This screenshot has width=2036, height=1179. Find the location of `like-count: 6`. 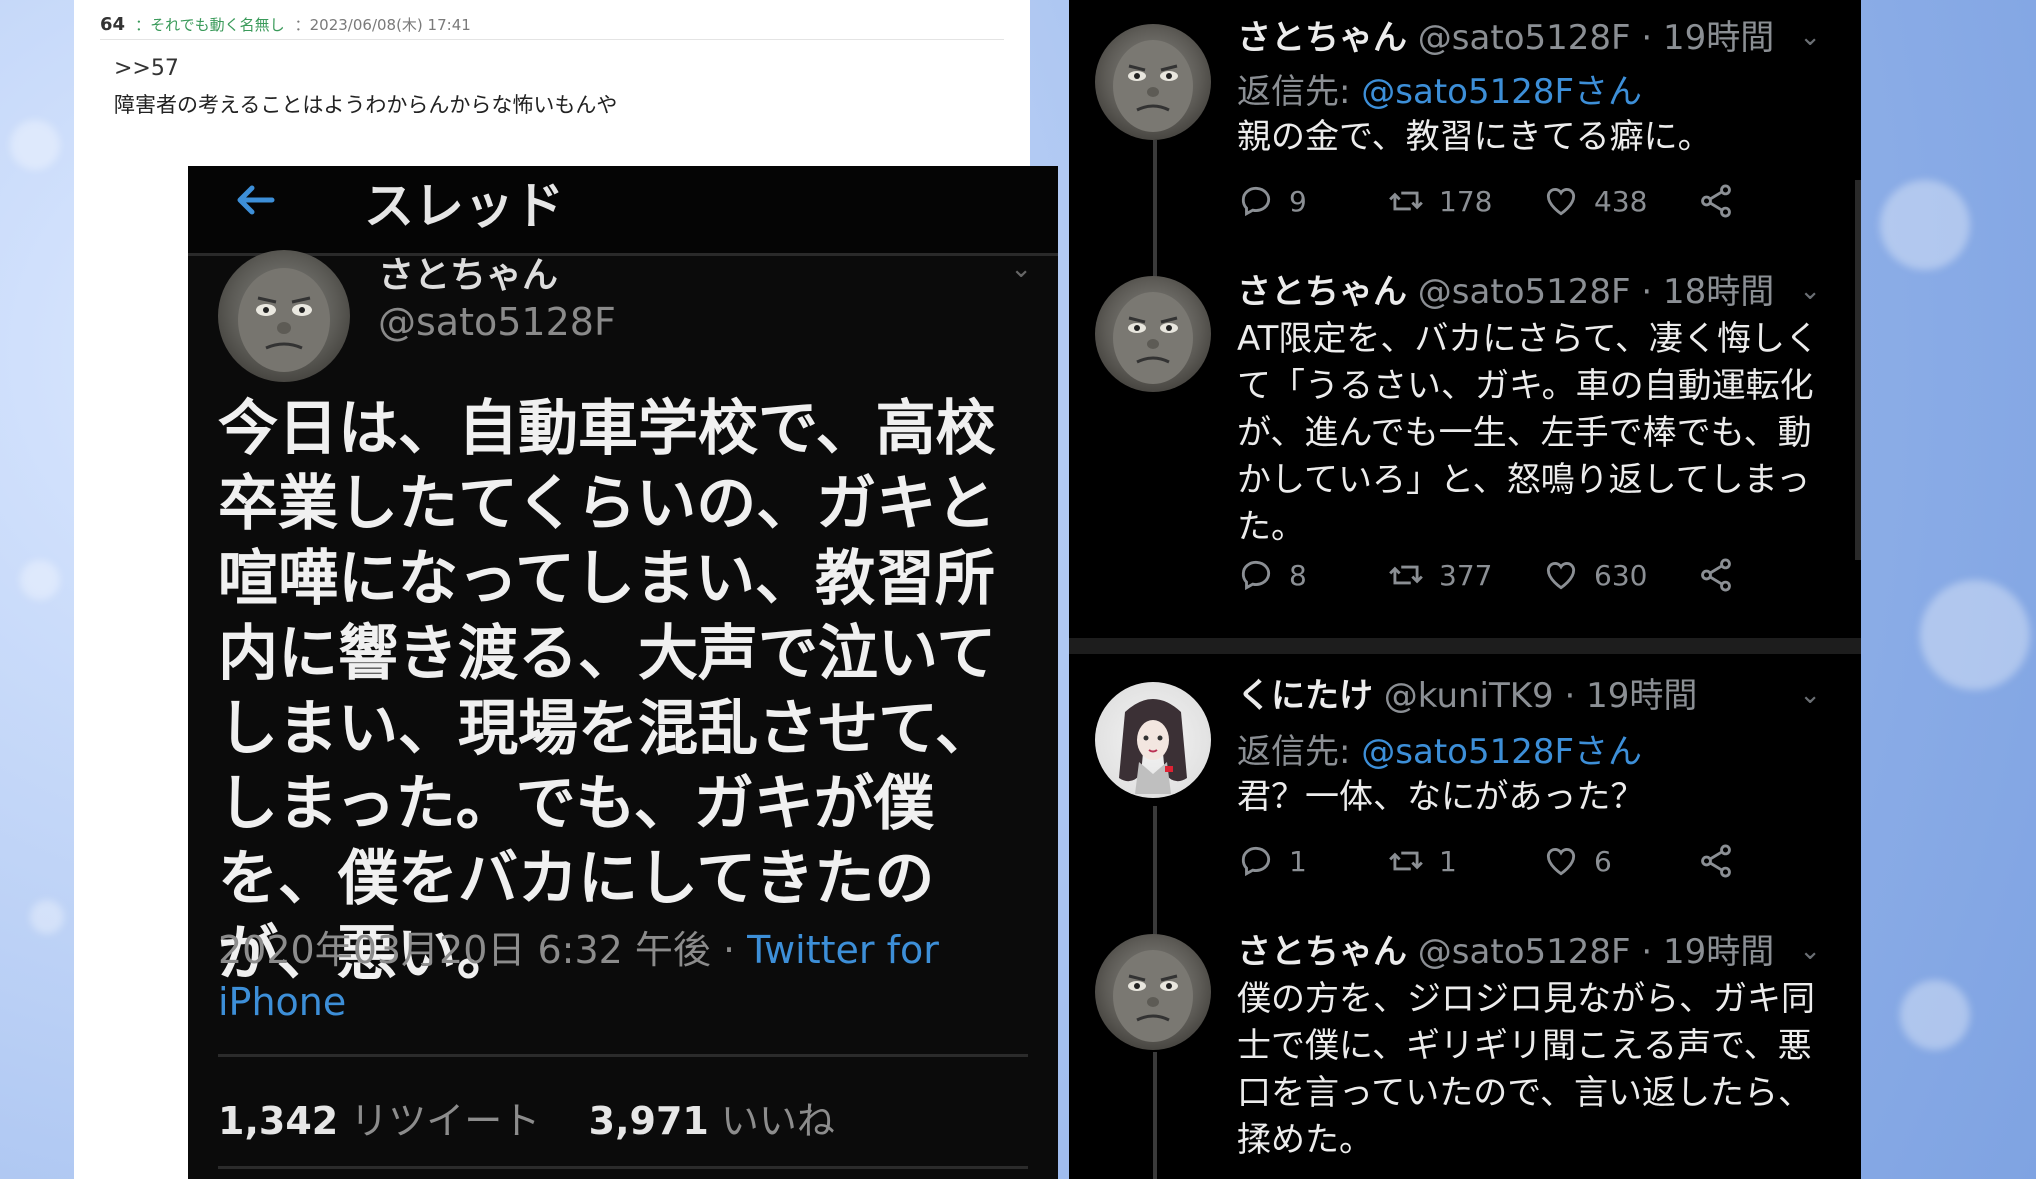

like-count: 6 is located at coordinates (1603, 861).